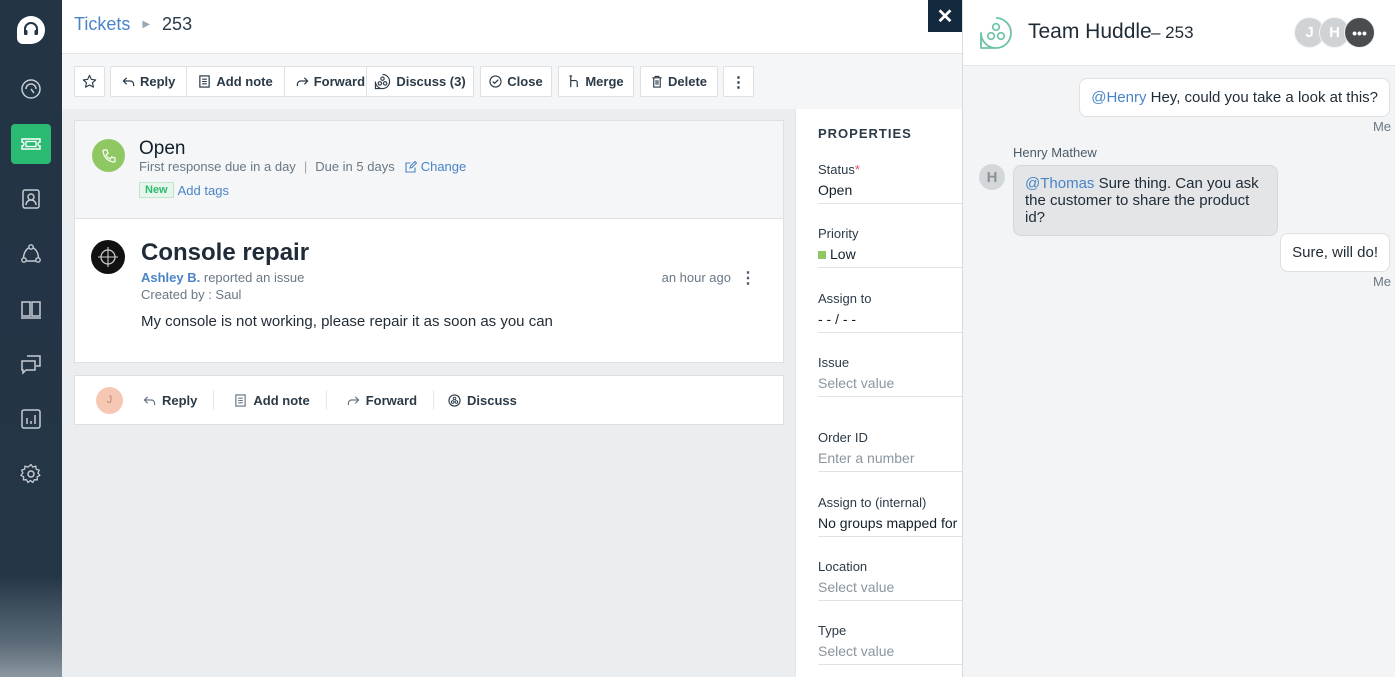 Image resolution: width=1395 pixels, height=677 pixels. Describe the element at coordinates (1334, 32) in the screenshot. I see `participants: J H •••` at that location.